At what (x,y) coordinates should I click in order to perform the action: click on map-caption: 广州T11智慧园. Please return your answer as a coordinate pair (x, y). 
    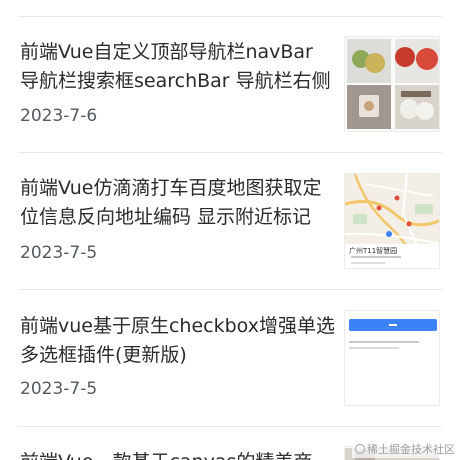
    Looking at the image, I should click on (373, 251).